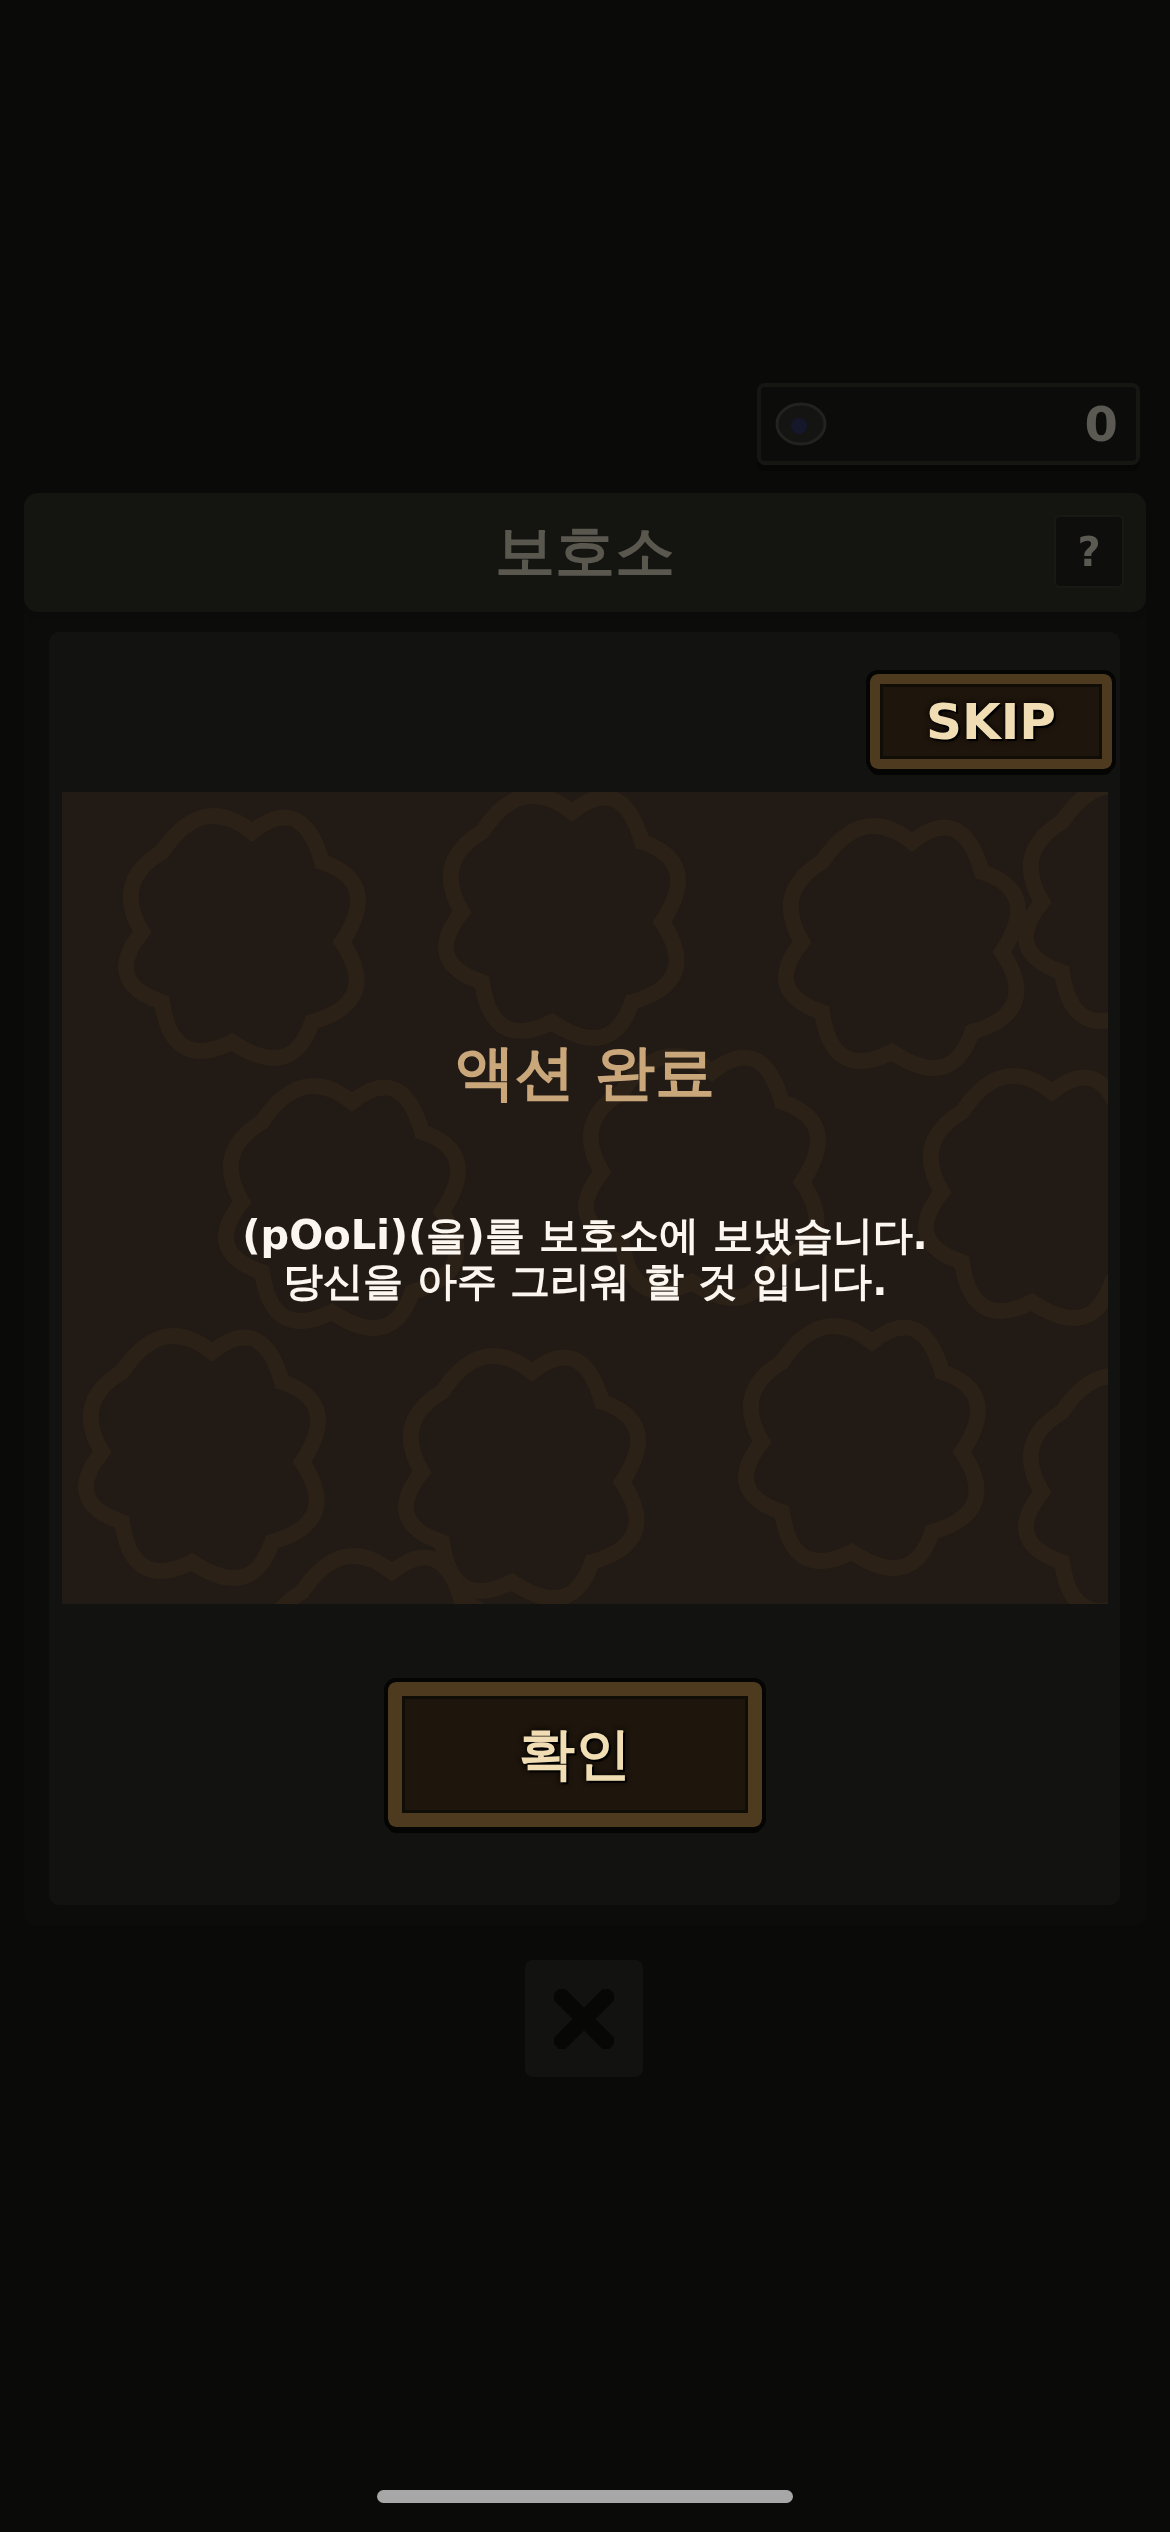 This screenshot has height=2532, width=1170. What do you see at coordinates (585, 1258) in the screenshot?
I see `dialog-message: (pOoLi)(을)를 보호소에 보냈습니다. 당신을 아주 그리워 할 것 입니다.` at bounding box center [585, 1258].